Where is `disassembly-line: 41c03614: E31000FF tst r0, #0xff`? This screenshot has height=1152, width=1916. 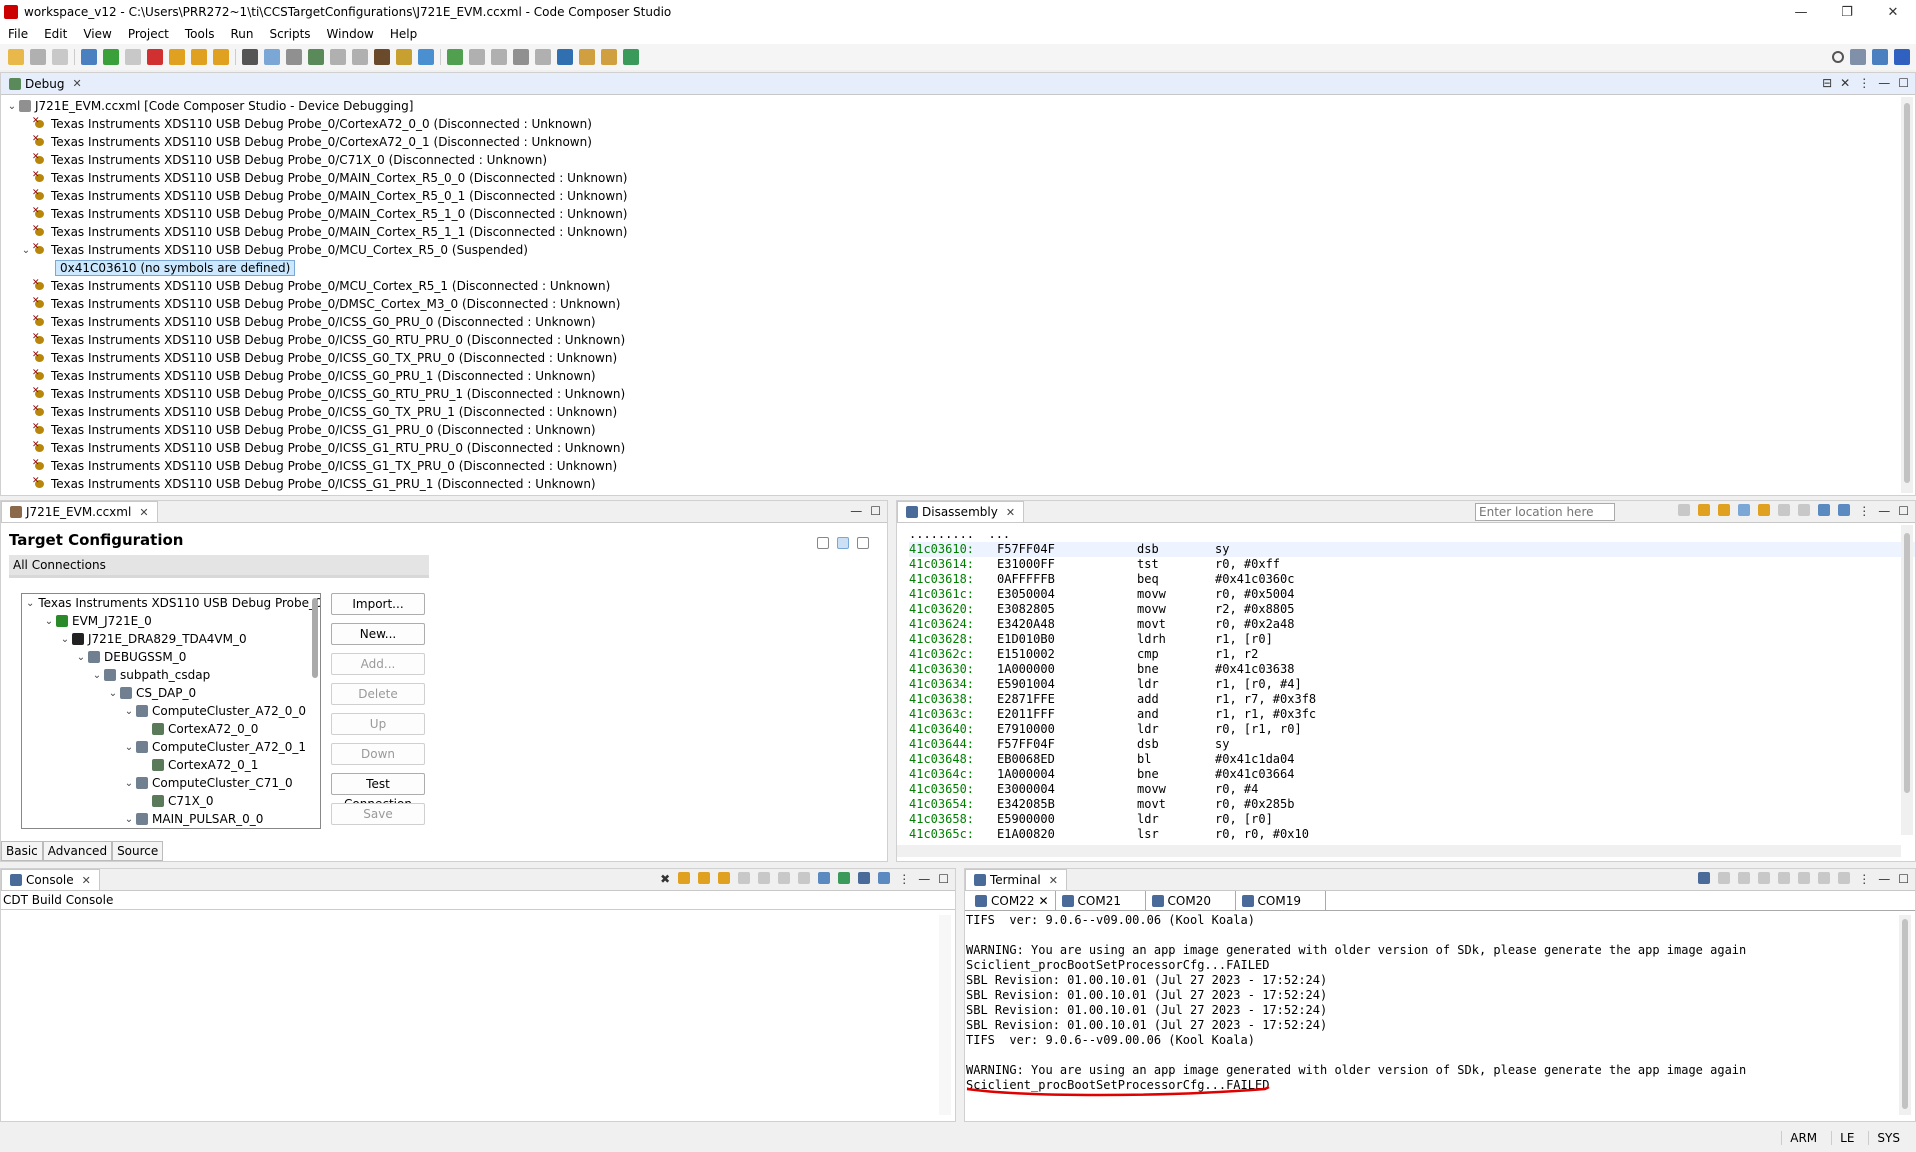 disassembly-line: 41c03614: E31000FF tst r0, #0xff is located at coordinates (1412, 564).